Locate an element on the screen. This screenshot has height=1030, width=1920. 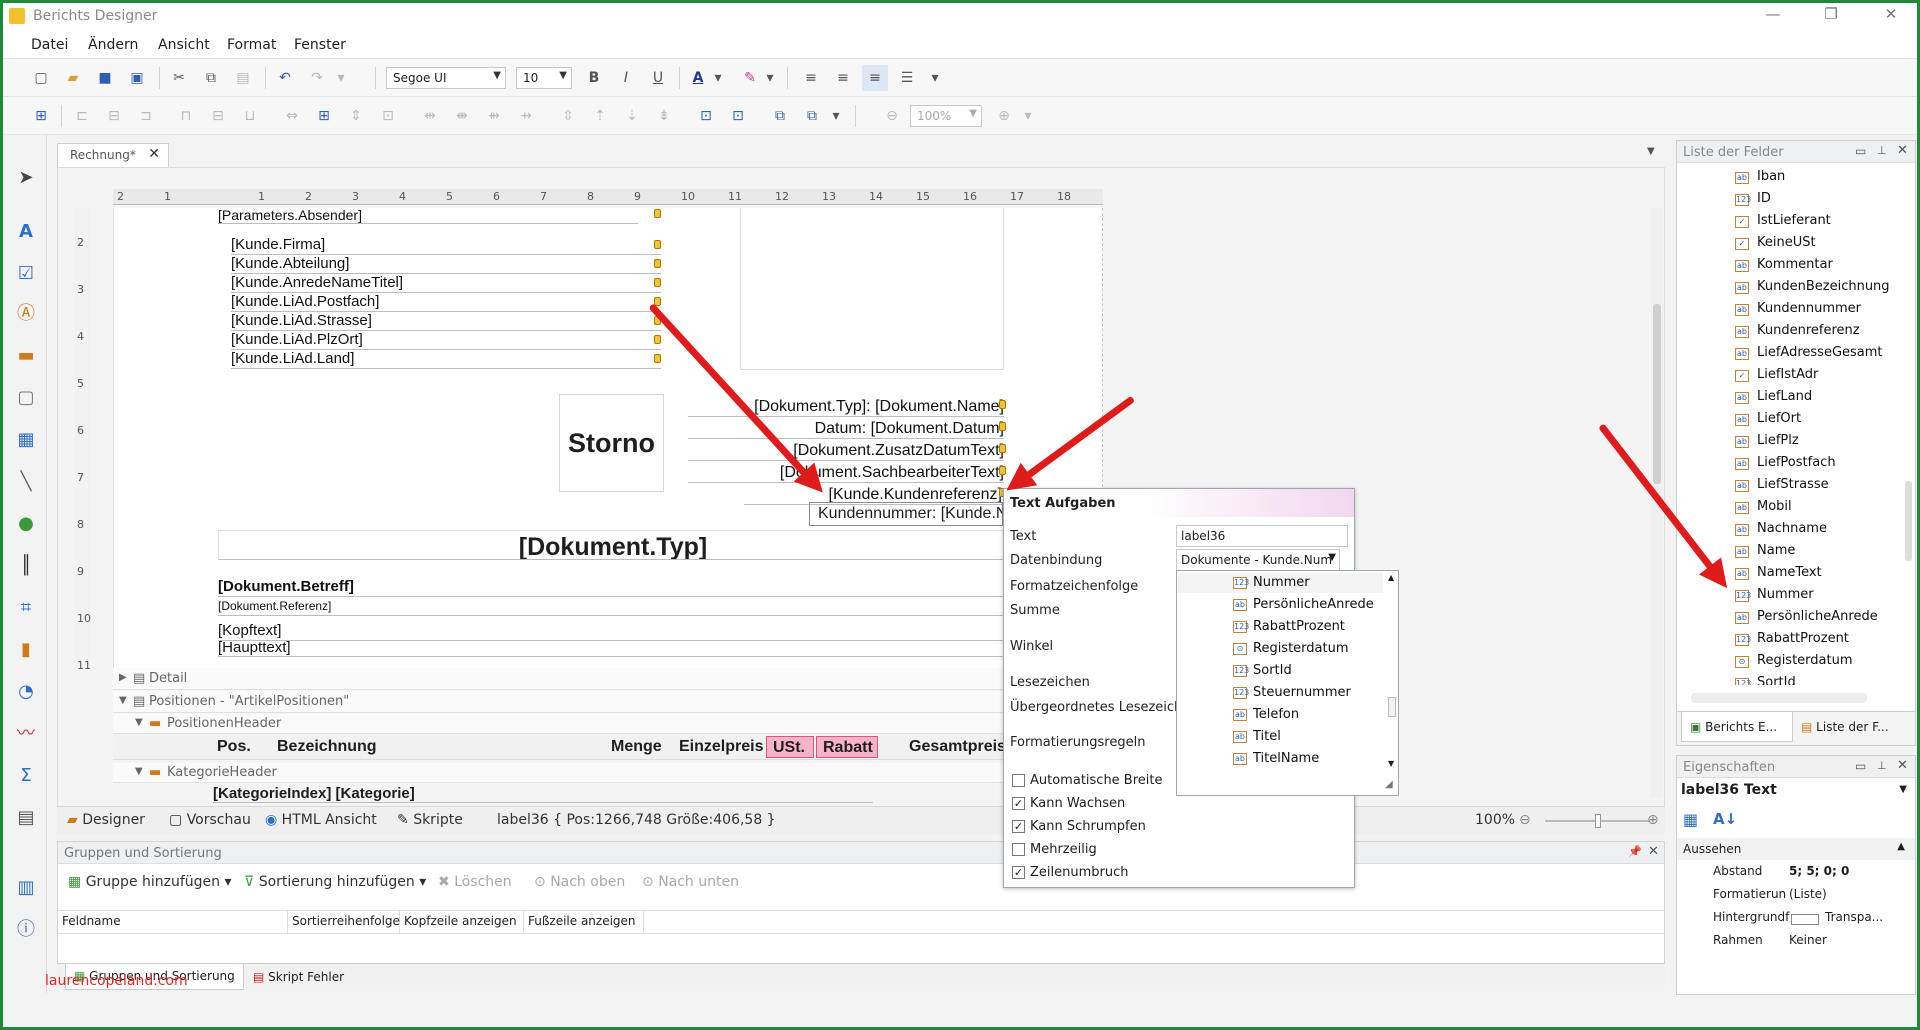
richtext-tool-icon: Ⓐ is located at coordinates (26, 314).